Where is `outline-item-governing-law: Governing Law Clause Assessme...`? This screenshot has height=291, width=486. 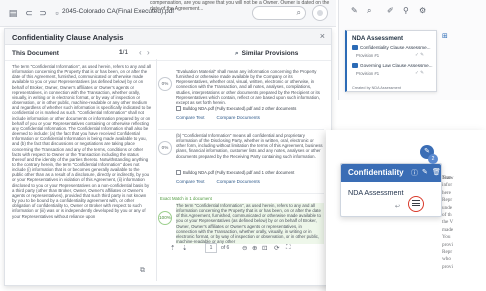 outline-item-governing-law: Governing Law Clause Assessme... is located at coordinates (392, 65).